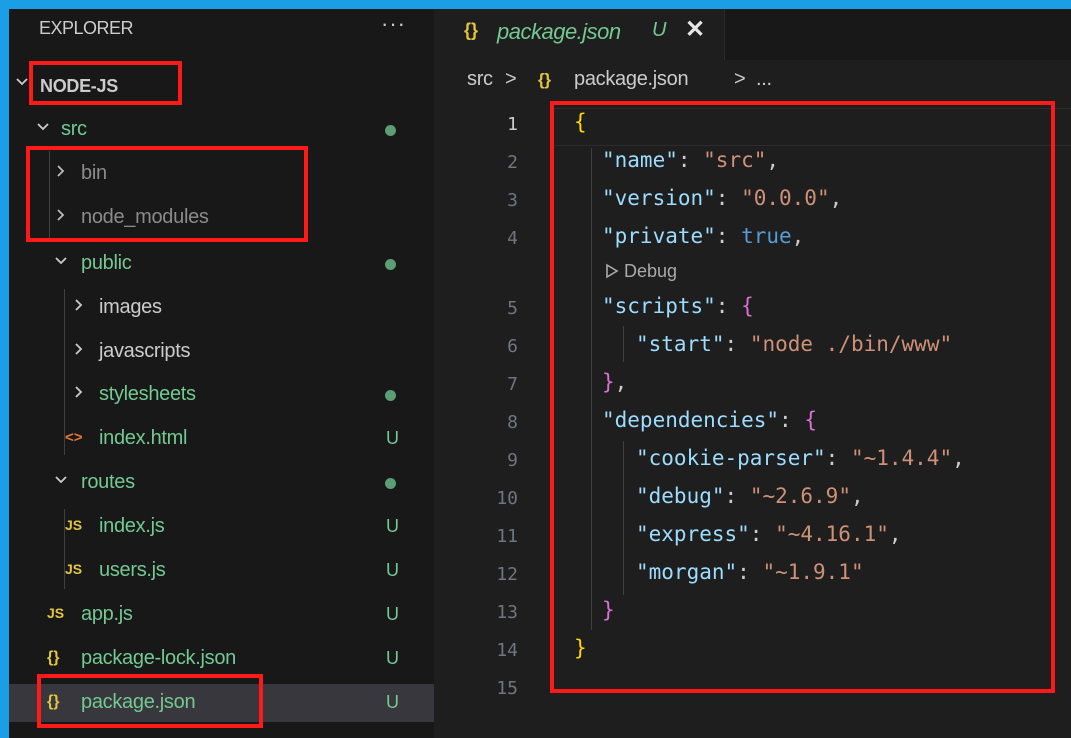  What do you see at coordinates (221, 571) in the screenshot?
I see `tree-item-users-js: JS users.js U` at bounding box center [221, 571].